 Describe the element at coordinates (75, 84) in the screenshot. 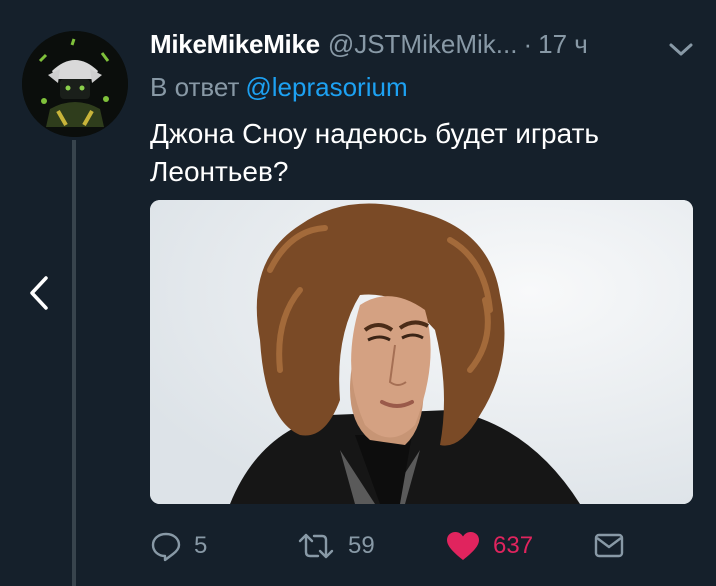

I see `avatar` at that location.